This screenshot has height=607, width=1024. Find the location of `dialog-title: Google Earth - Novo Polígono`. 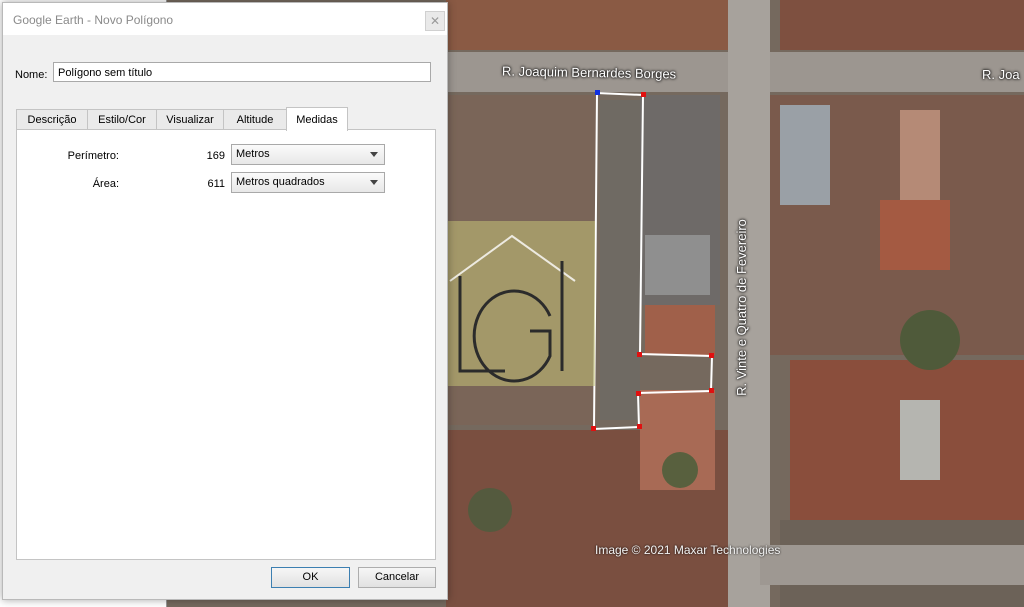

dialog-title: Google Earth - Novo Polígono is located at coordinates (93, 20).